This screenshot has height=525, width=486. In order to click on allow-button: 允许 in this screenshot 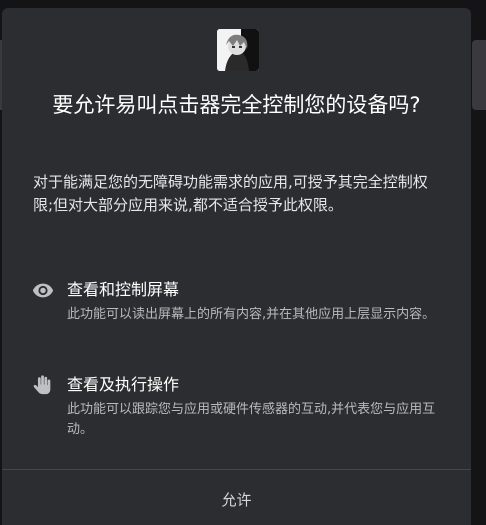, I will do `click(236, 497)`.